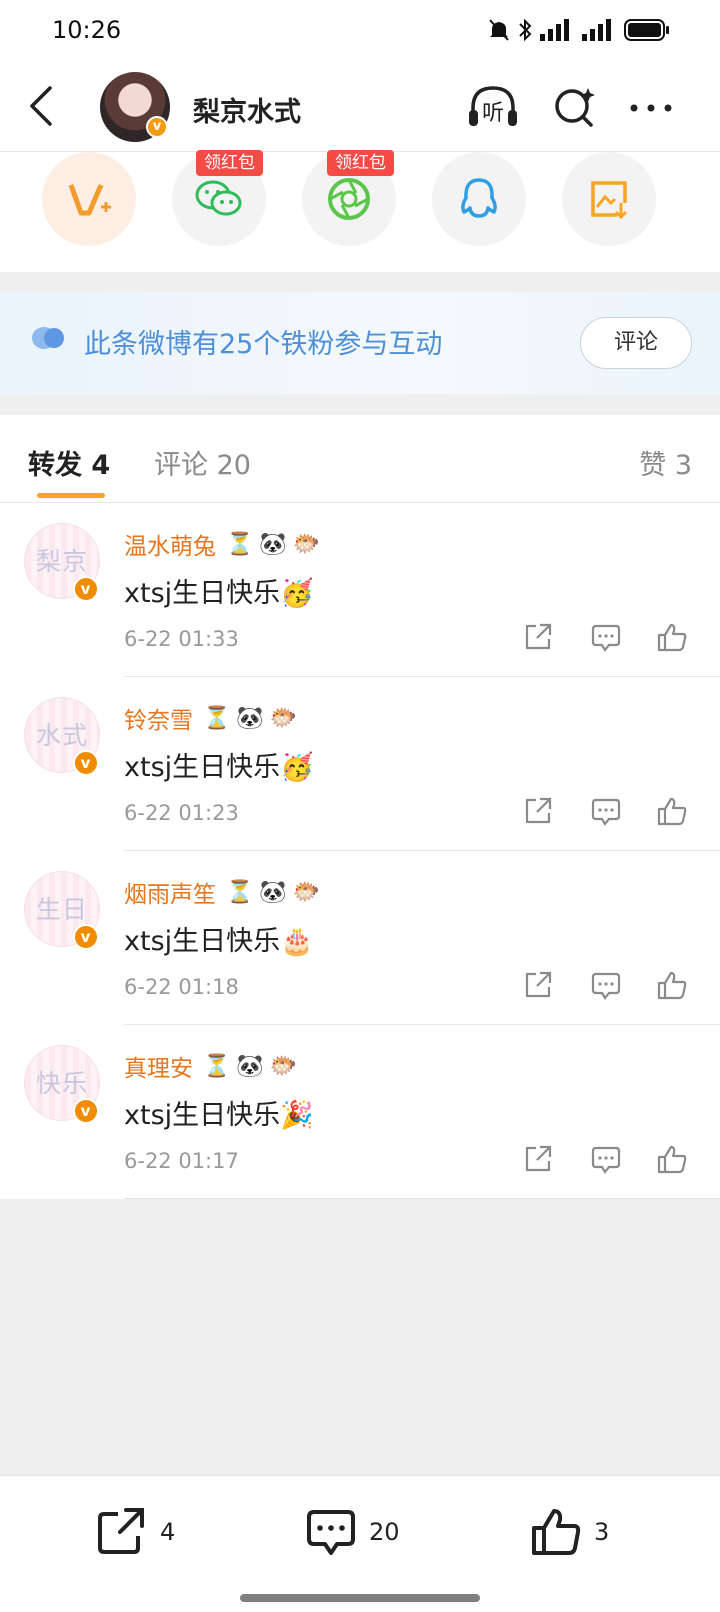 The width and height of the screenshot is (720, 1612). Describe the element at coordinates (360, 590) in the screenshot. I see `list-item: 梨京 v 温水萌兔 ⏳ 🐼 🐡 xtsj生日快乐🥳 6-22 01:33` at that location.